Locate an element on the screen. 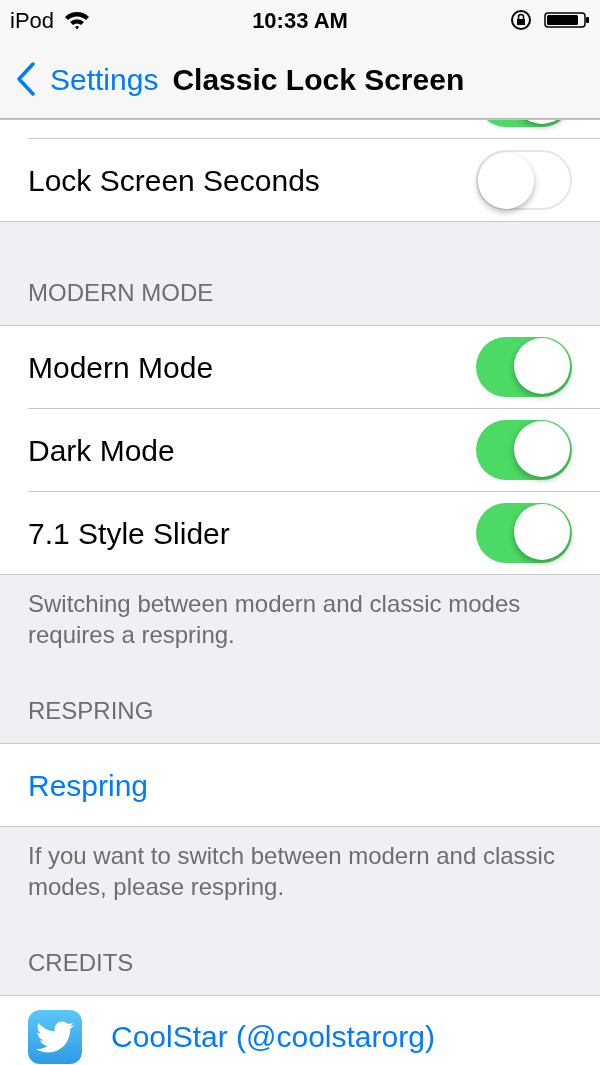  section-footer: Switching between modern and classic modes requires a respring. is located at coordinates (300, 619).